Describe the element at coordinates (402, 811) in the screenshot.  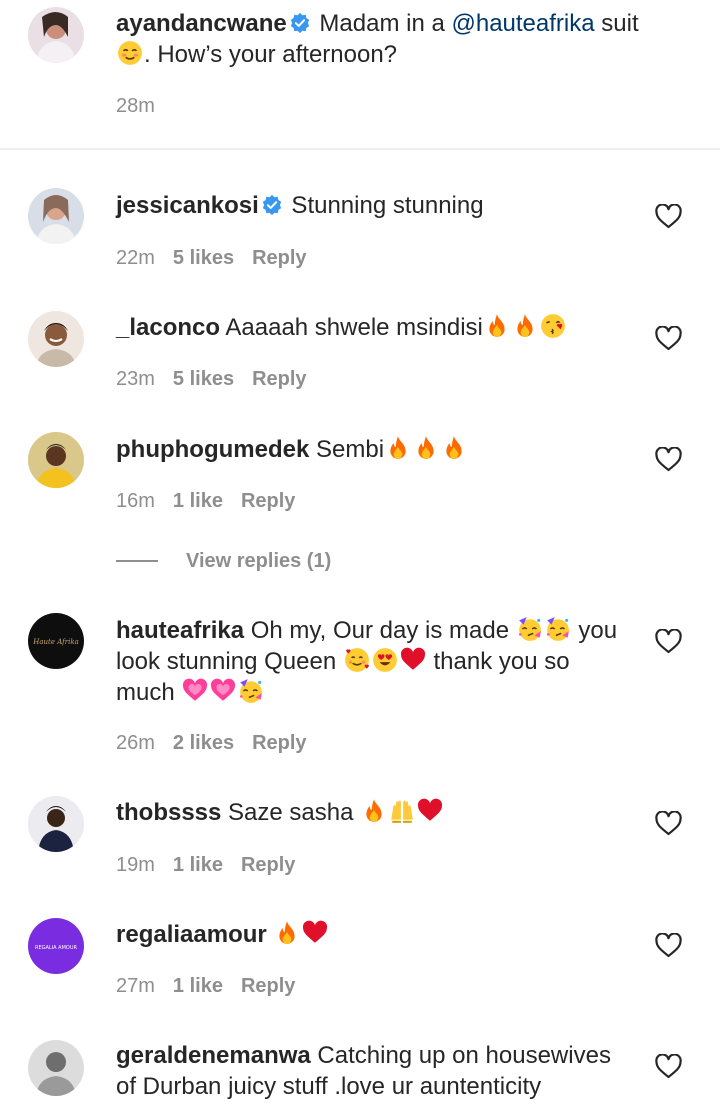
I see `raised-hands-emoji` at that location.